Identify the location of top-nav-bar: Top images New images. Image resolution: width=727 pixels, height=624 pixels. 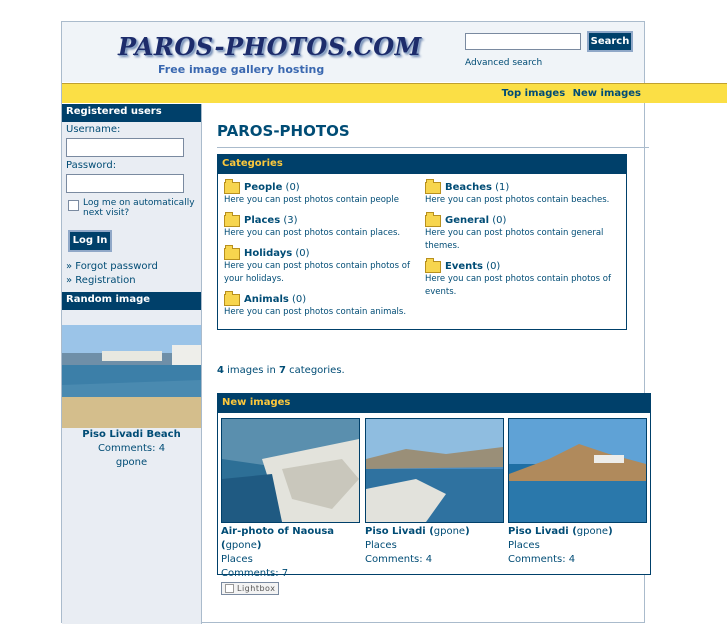
(394, 93).